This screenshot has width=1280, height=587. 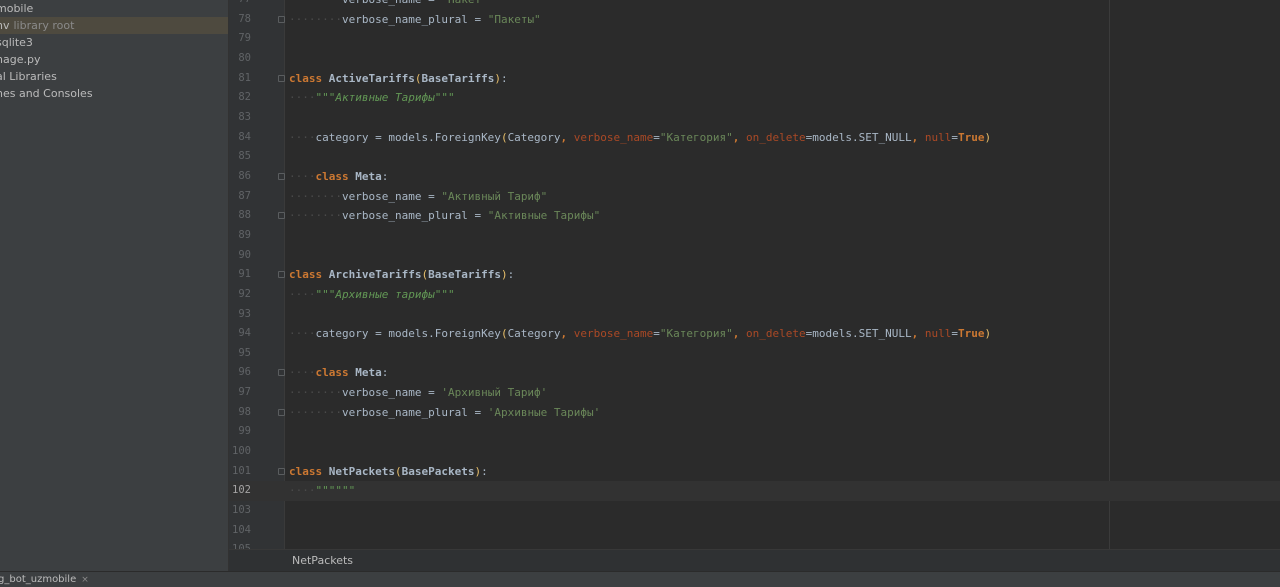 I want to click on line-number: 92, so click(x=244, y=293).